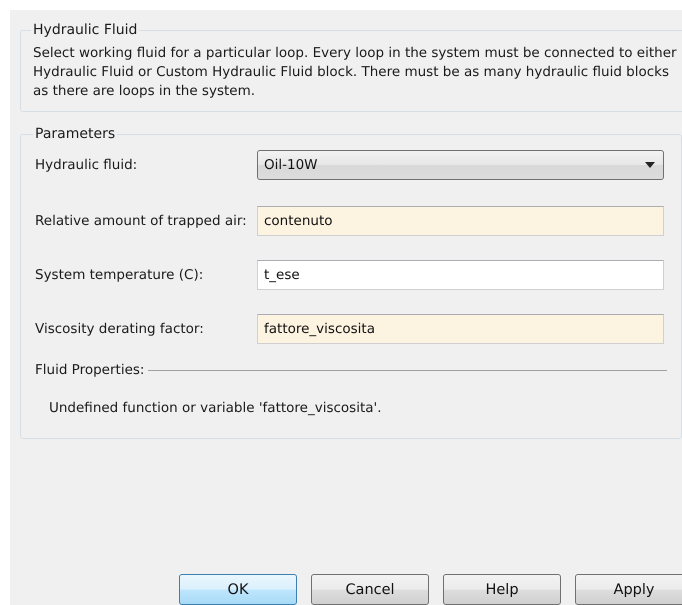 The width and height of the screenshot is (682, 605). What do you see at coordinates (238, 589) in the screenshot?
I see `dialog-button: OK` at bounding box center [238, 589].